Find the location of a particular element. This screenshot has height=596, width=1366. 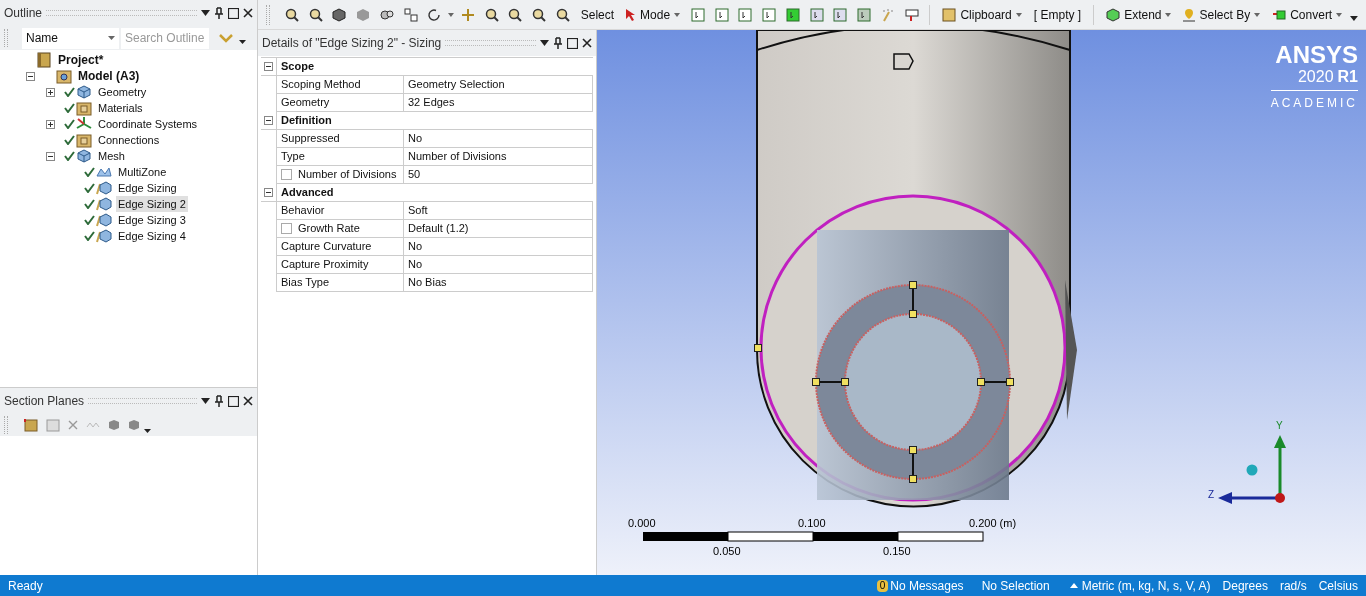

property-label: Growth Rate is located at coordinates (328, 229).